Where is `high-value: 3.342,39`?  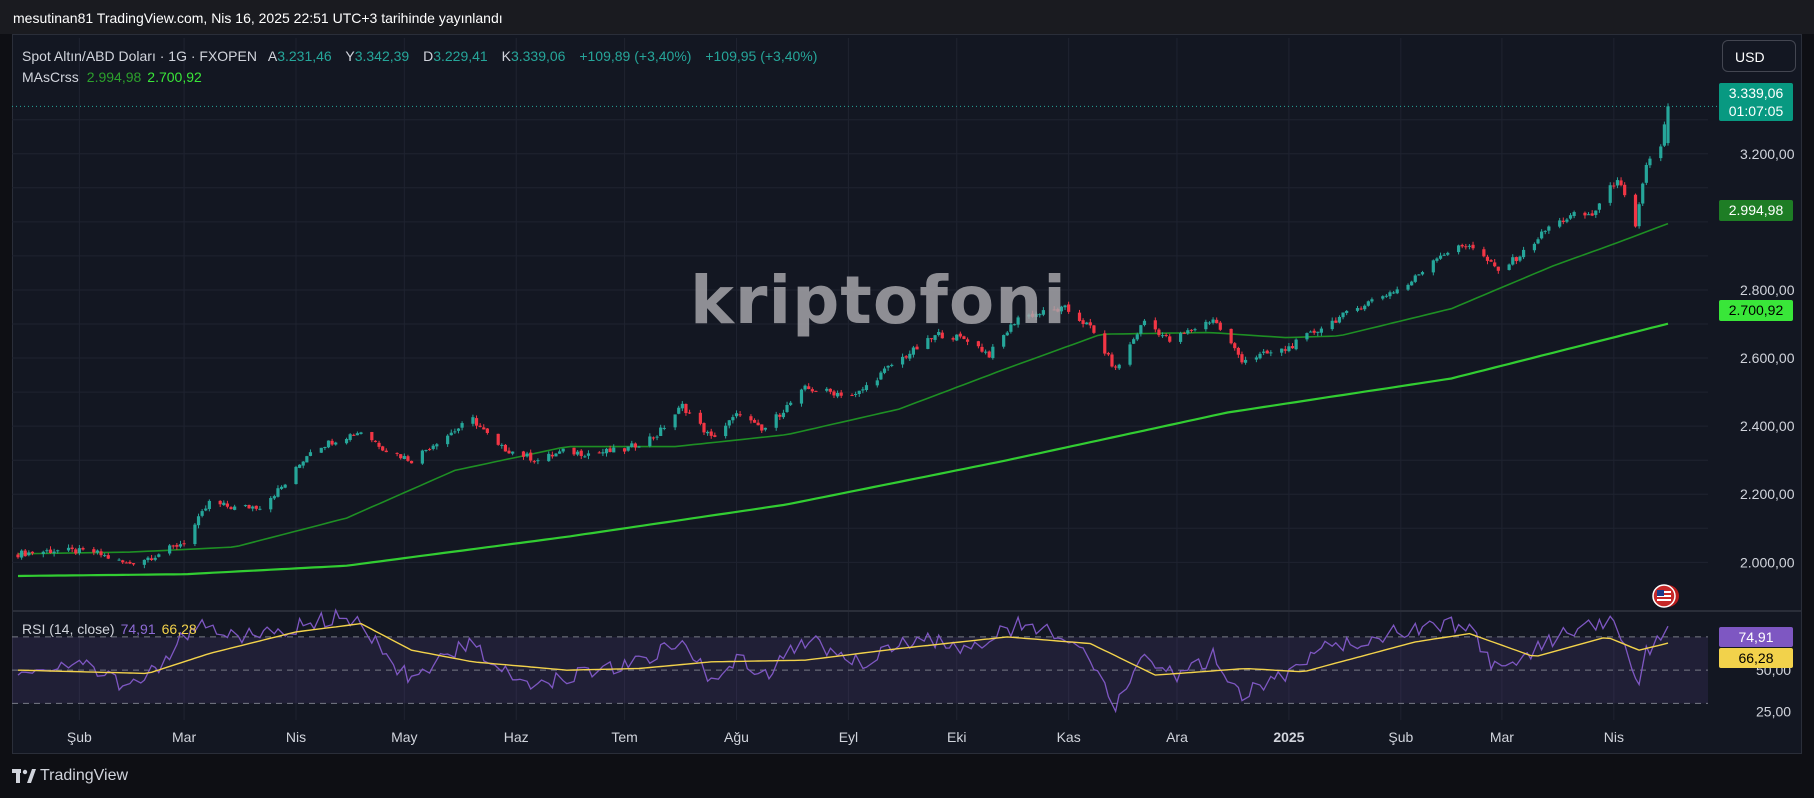 high-value: 3.342,39 is located at coordinates (382, 56).